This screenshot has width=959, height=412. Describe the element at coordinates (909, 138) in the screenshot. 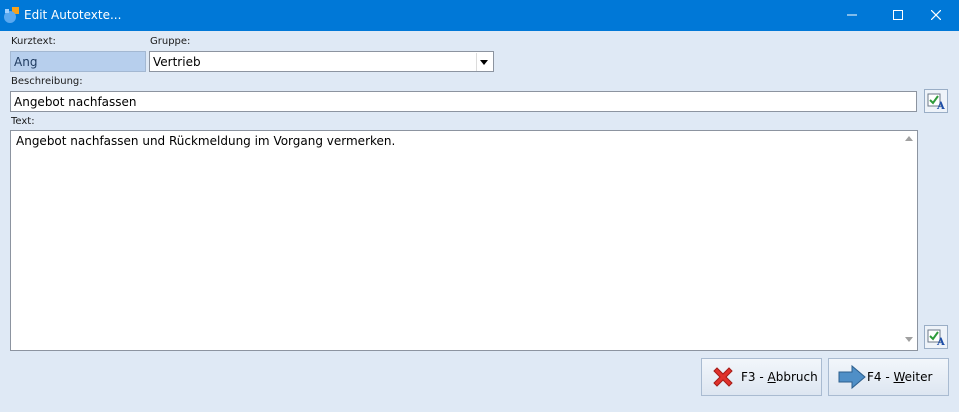

I see `scroll-up-icon` at that location.